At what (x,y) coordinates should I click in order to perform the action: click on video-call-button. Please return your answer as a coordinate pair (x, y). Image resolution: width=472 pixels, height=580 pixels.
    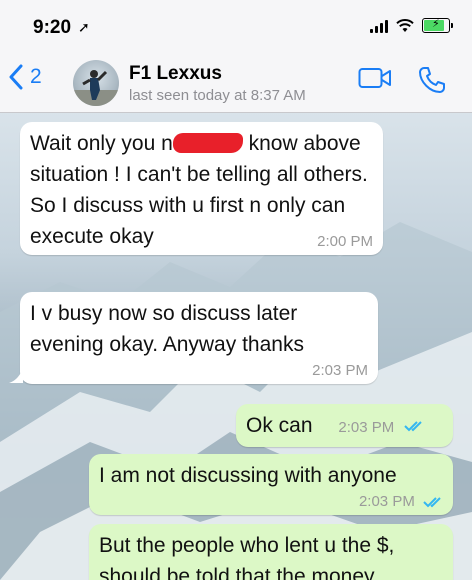
    Looking at the image, I should click on (375, 80).